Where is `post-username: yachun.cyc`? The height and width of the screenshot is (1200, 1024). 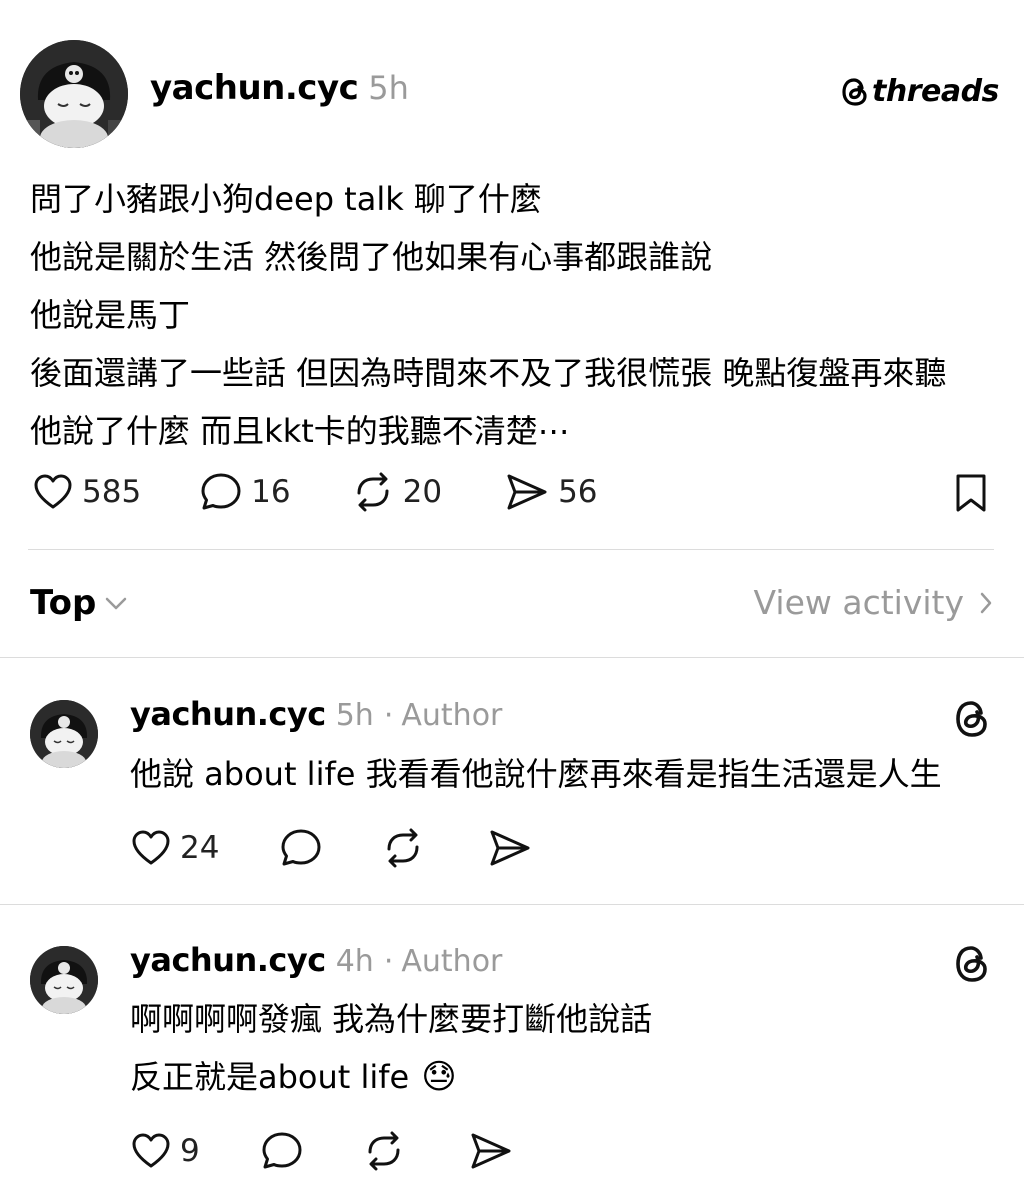
post-username: yachun.cyc is located at coordinates (254, 88).